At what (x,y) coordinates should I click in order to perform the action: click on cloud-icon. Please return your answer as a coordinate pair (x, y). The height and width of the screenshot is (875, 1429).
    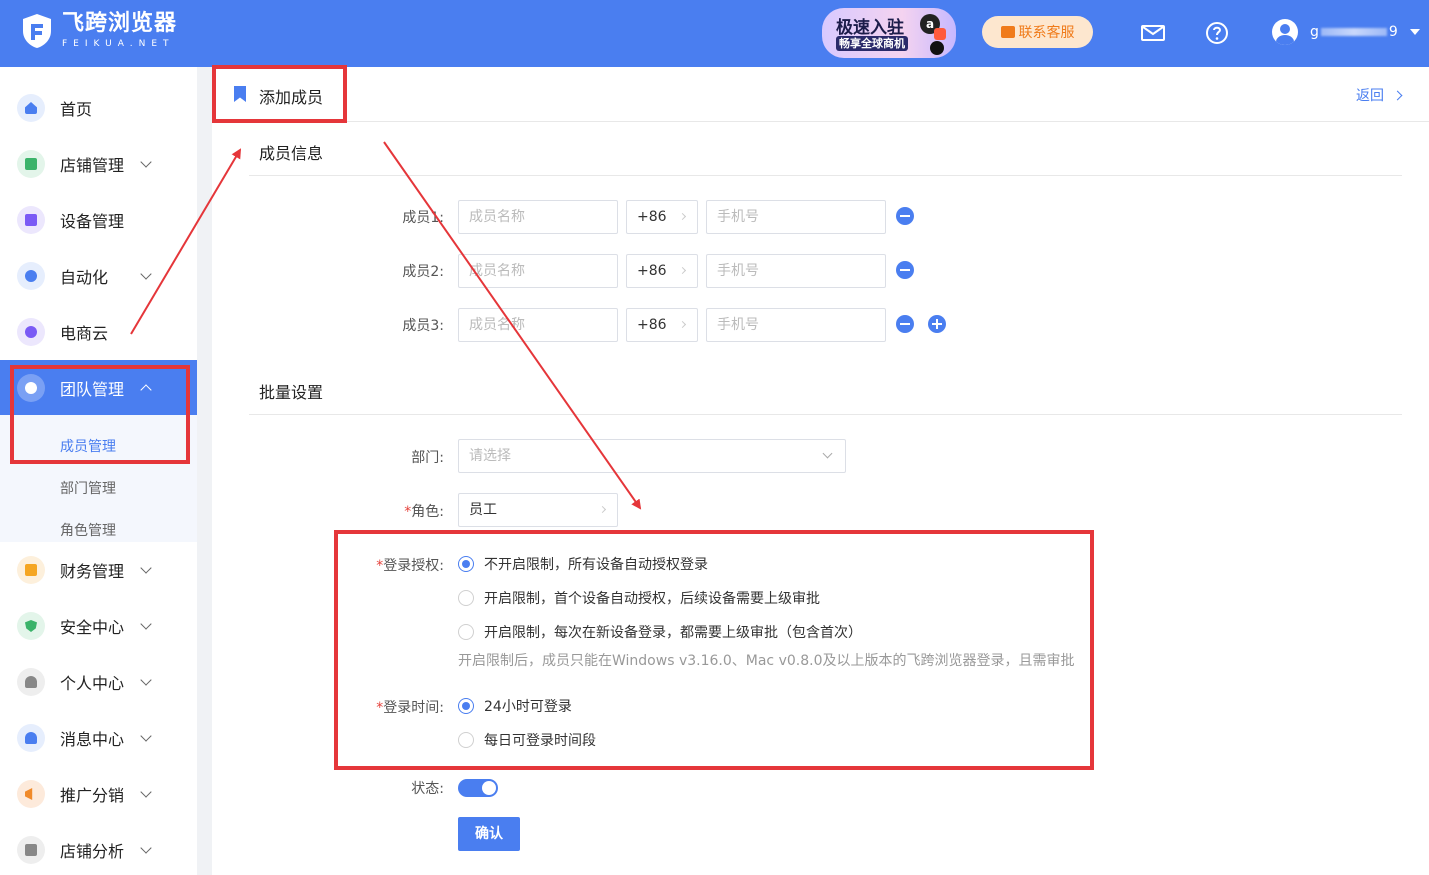
    Looking at the image, I should click on (31, 332).